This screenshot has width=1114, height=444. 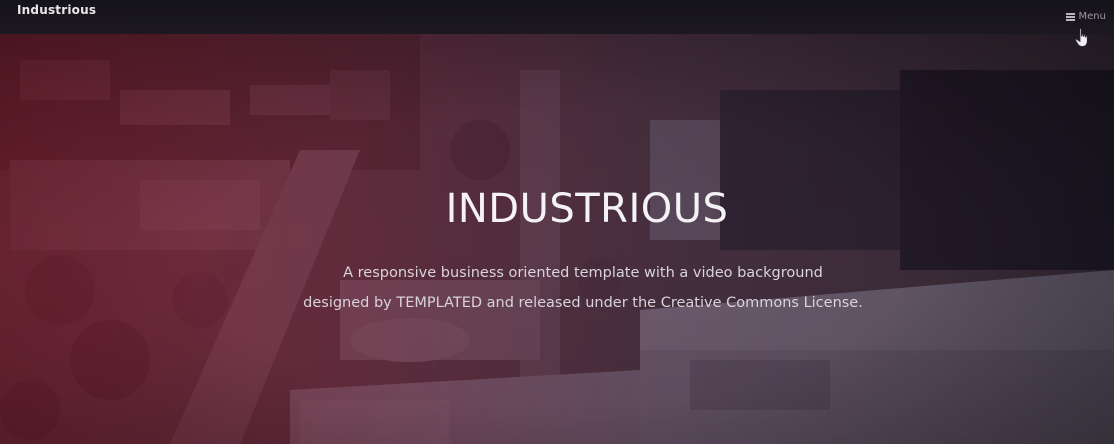 I want to click on hand-cursor-icon, so click(x=1081, y=37).